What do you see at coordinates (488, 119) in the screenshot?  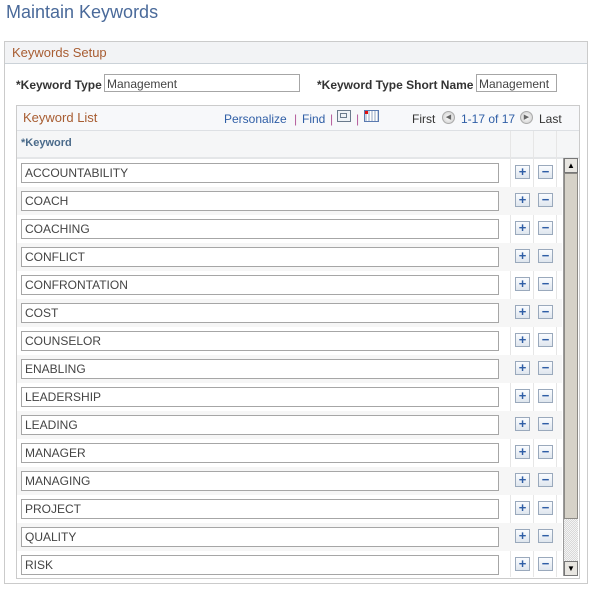 I see `row-range: 1-17 of 17` at bounding box center [488, 119].